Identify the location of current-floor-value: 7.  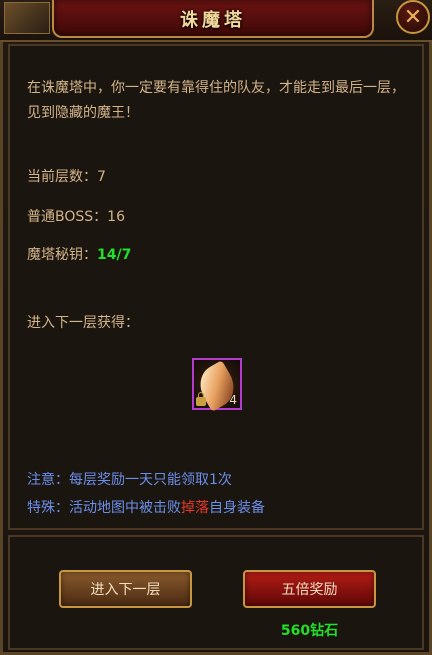
(101, 177).